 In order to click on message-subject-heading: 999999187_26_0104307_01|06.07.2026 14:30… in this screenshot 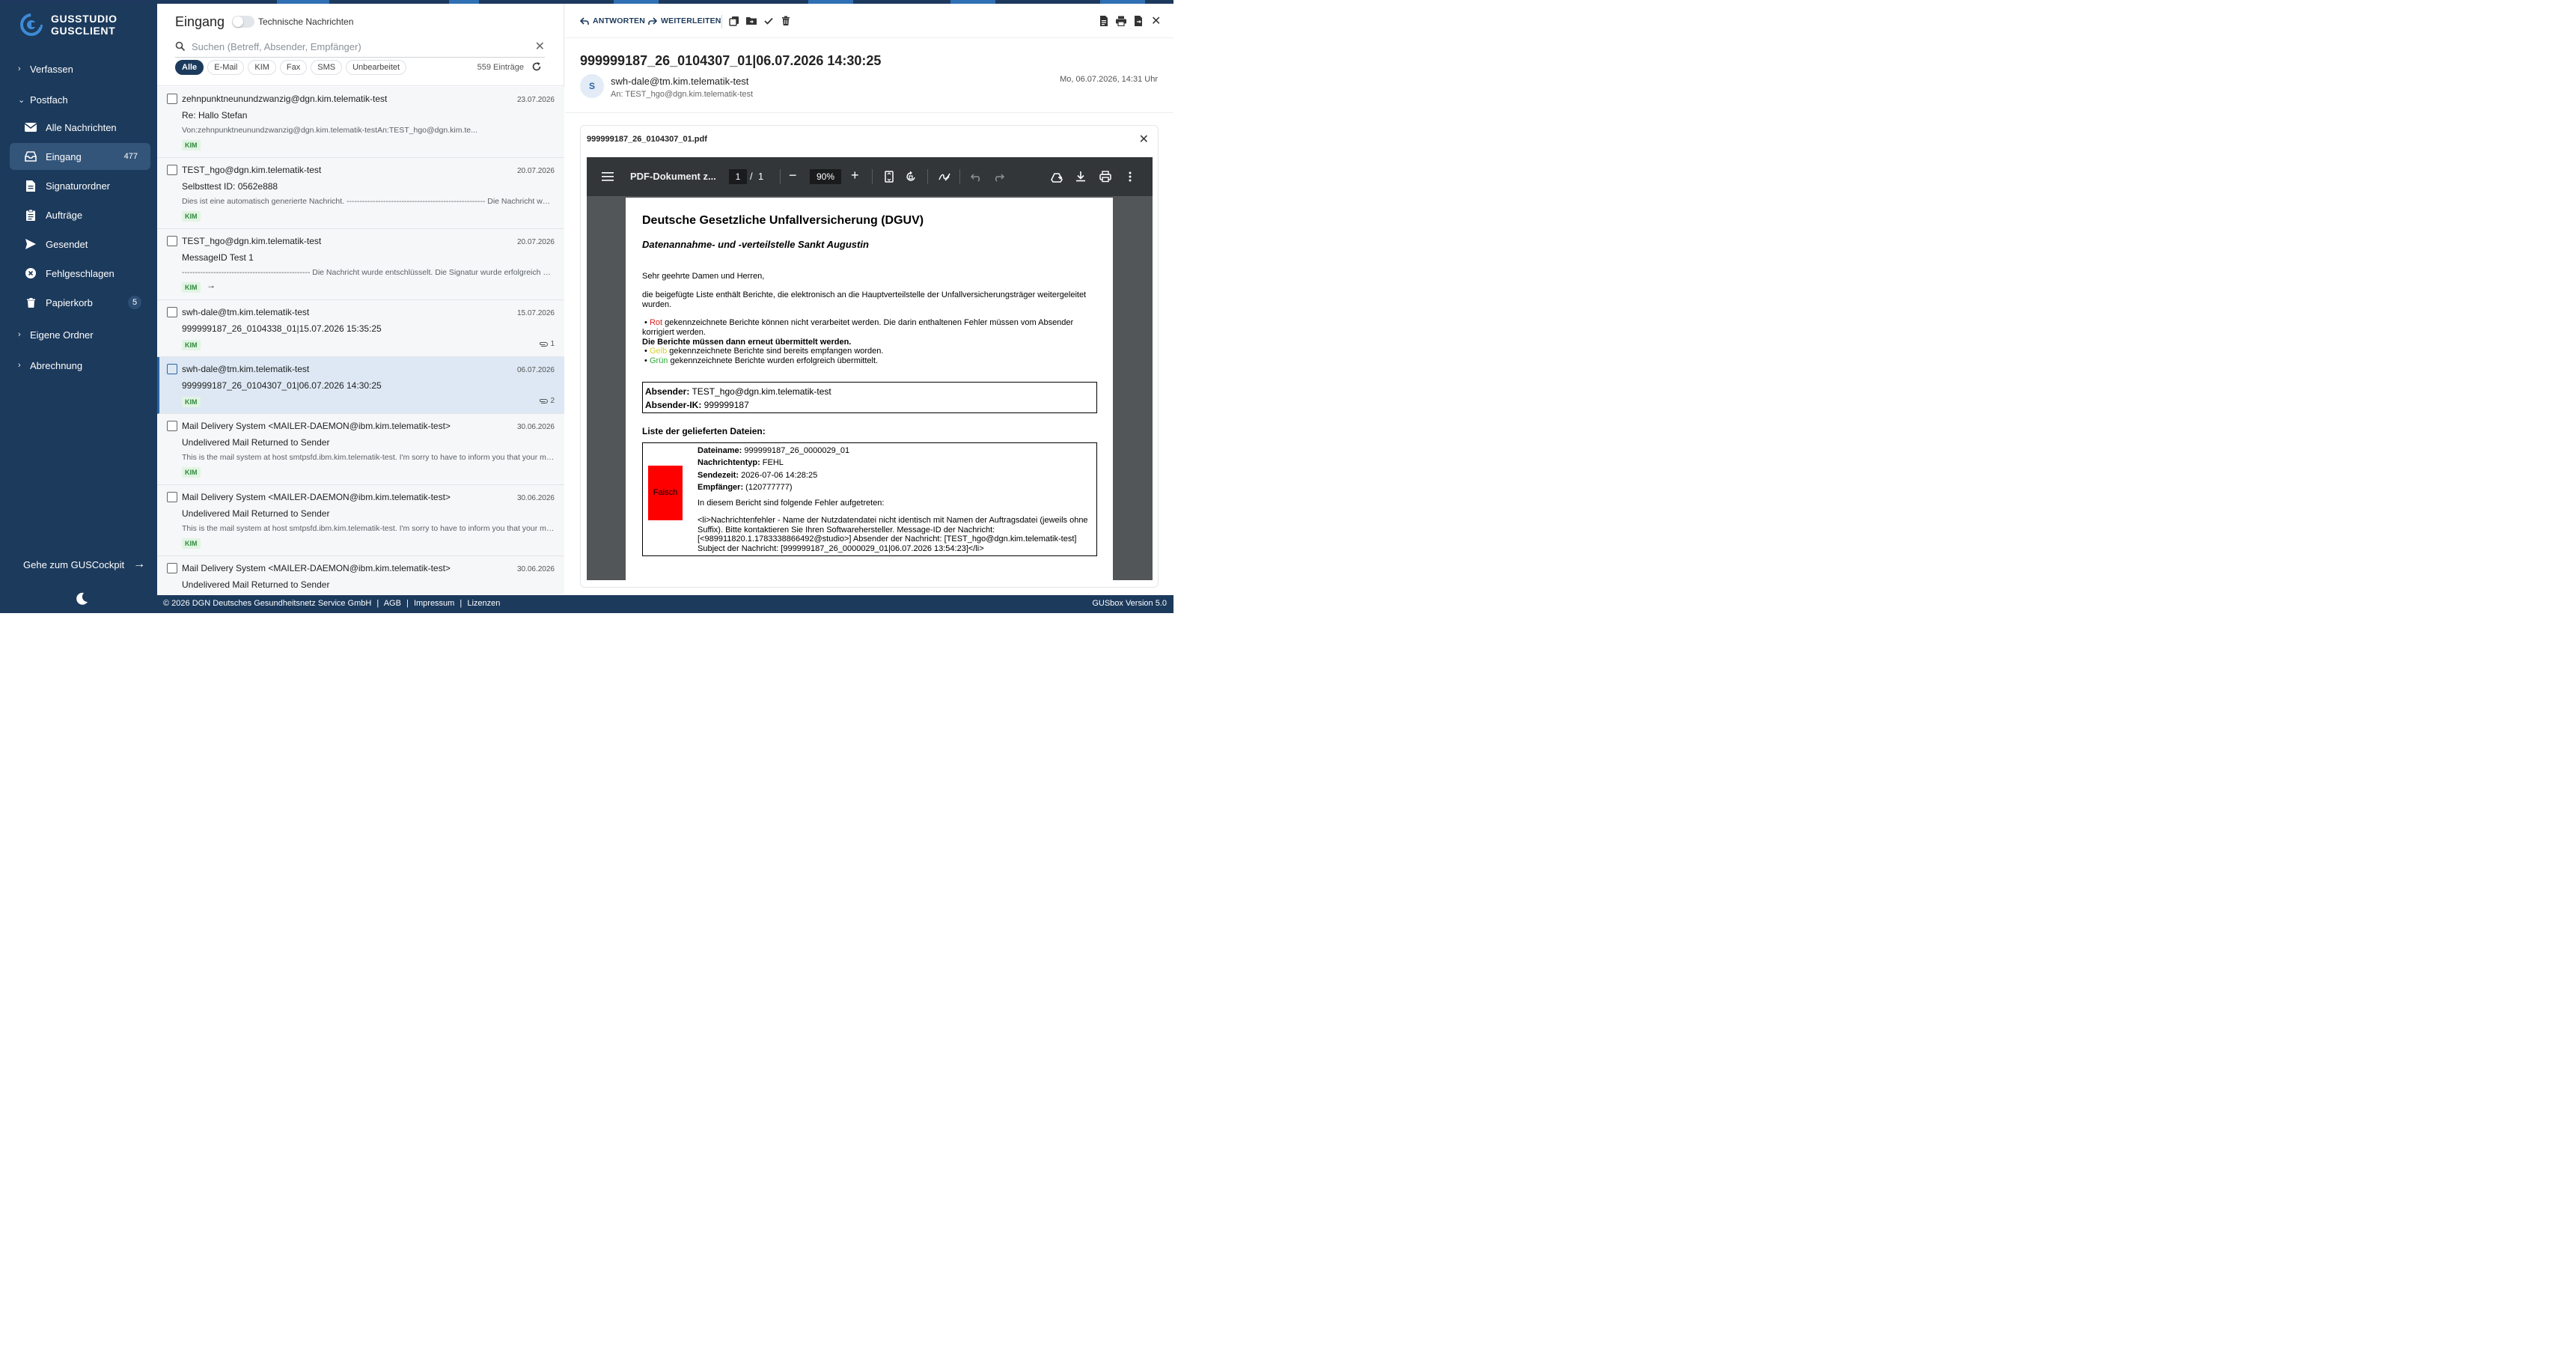, I will do `click(731, 60)`.